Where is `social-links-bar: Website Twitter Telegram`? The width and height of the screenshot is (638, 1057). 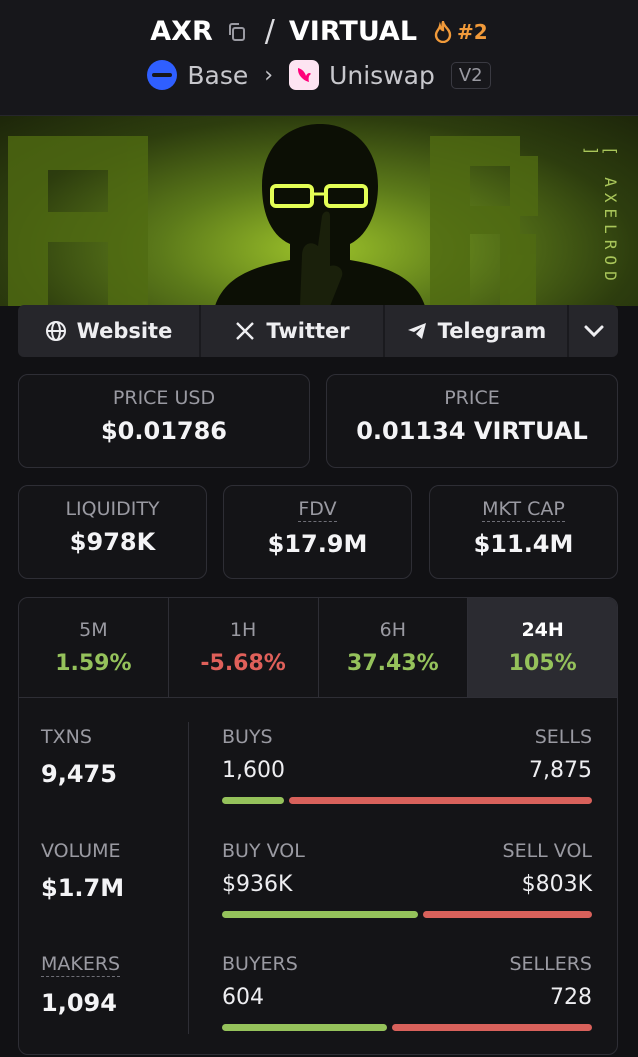
social-links-bar: Website Twitter Telegram is located at coordinates (318, 331).